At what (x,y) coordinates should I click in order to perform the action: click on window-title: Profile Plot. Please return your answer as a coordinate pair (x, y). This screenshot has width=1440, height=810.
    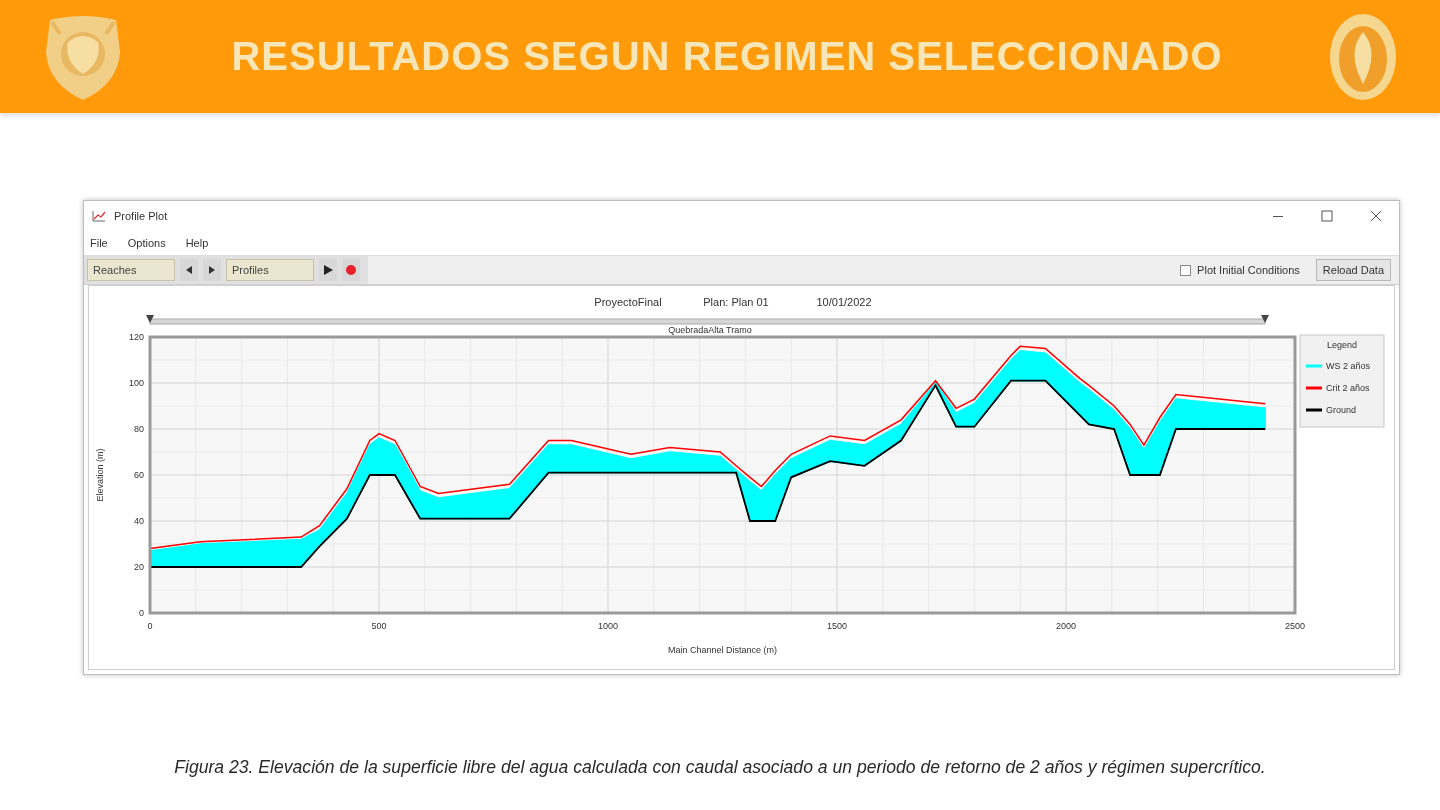
    Looking at the image, I should click on (141, 216).